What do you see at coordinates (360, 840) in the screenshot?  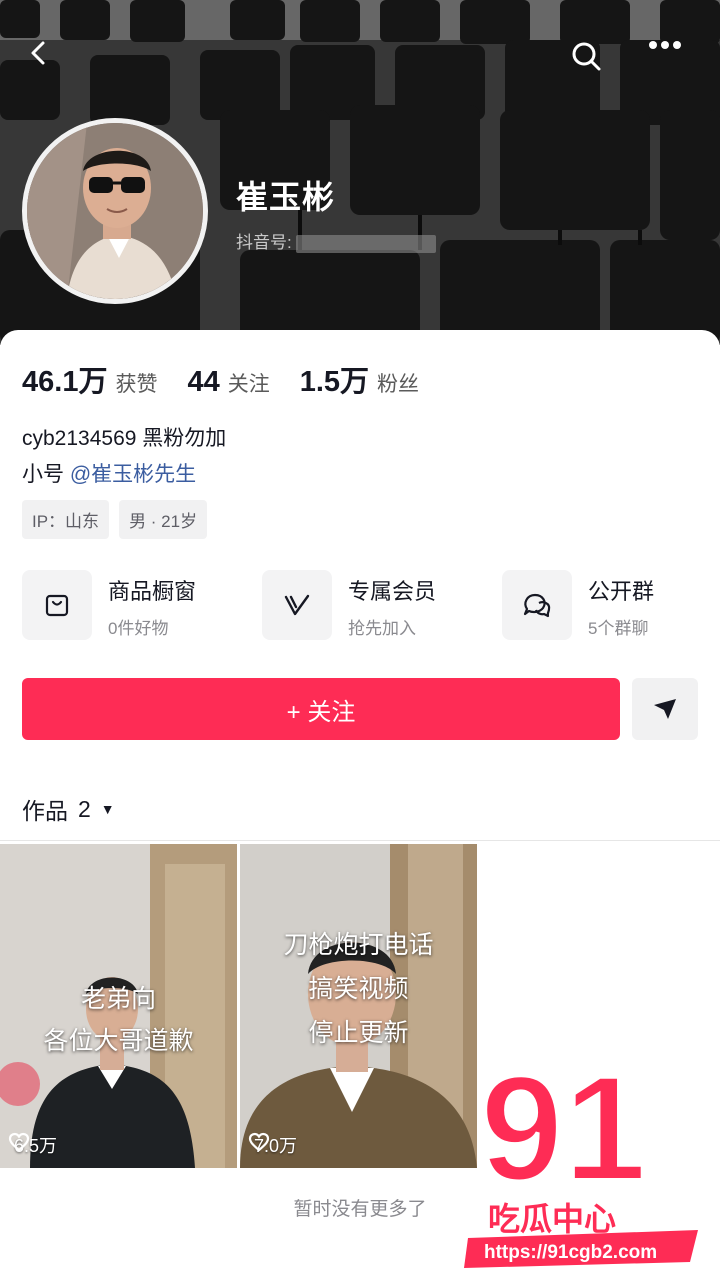 I see `divider` at bounding box center [360, 840].